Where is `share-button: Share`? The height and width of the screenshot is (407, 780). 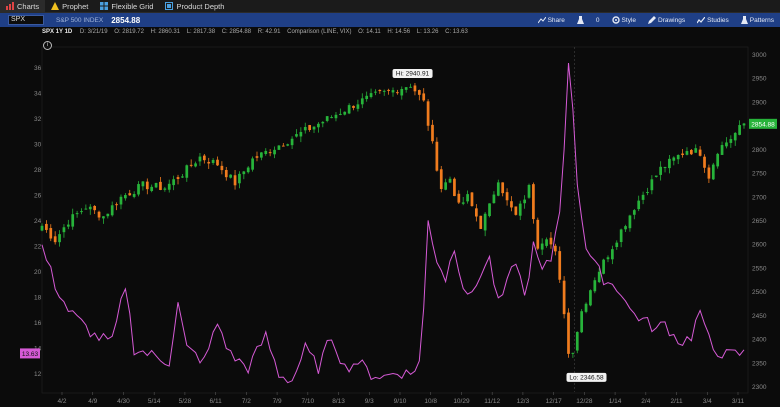 share-button: Share is located at coordinates (551, 20).